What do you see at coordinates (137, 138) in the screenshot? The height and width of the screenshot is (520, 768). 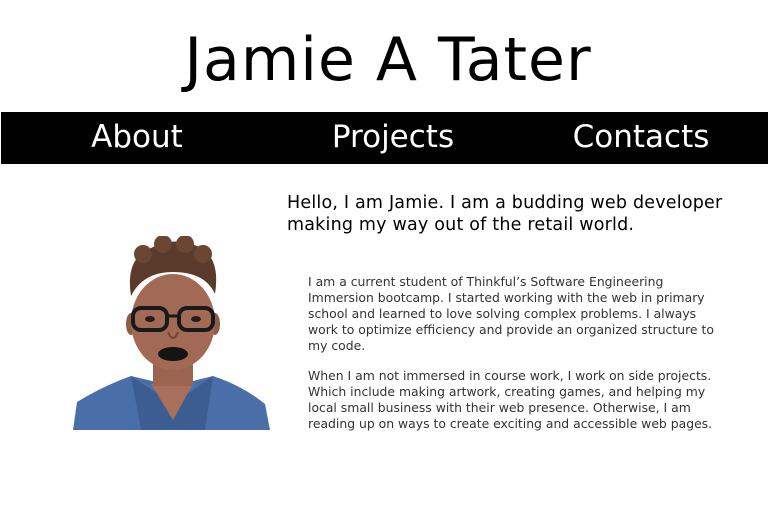 I see `nav-link-about: About` at bounding box center [137, 138].